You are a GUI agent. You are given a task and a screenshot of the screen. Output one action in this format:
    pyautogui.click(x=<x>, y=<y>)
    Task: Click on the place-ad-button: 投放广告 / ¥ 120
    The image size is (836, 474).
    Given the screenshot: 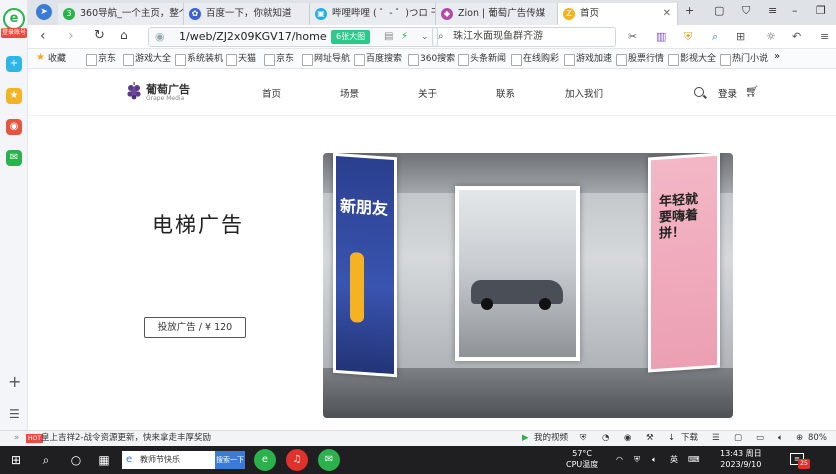 What is the action you would take?
    pyautogui.click(x=195, y=327)
    